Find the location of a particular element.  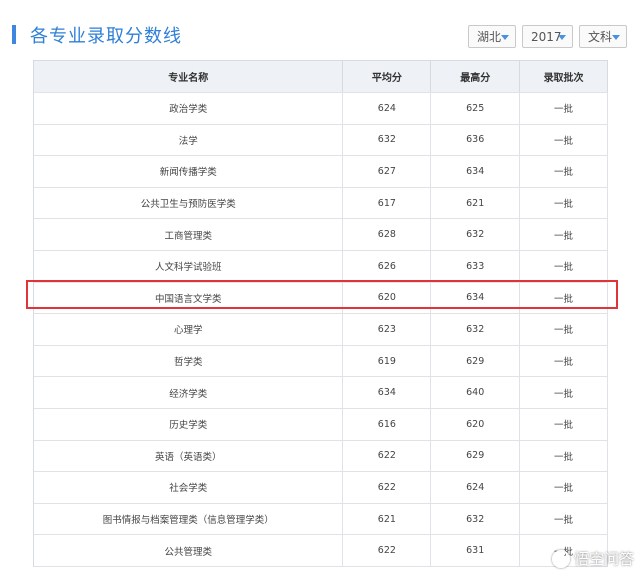

max-cell: 636 is located at coordinates (476, 140).